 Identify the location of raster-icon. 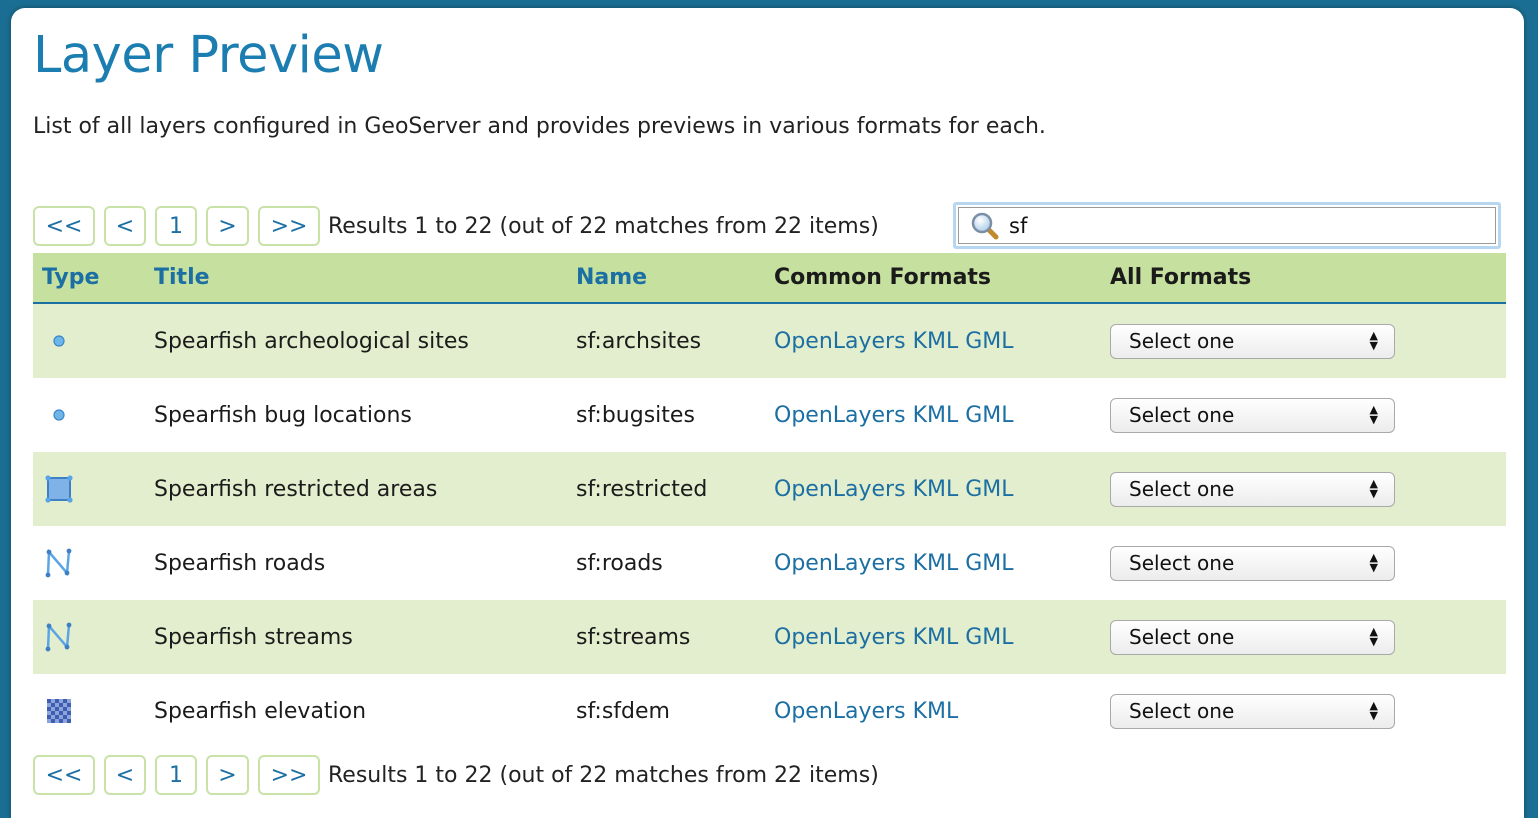
(59, 711).